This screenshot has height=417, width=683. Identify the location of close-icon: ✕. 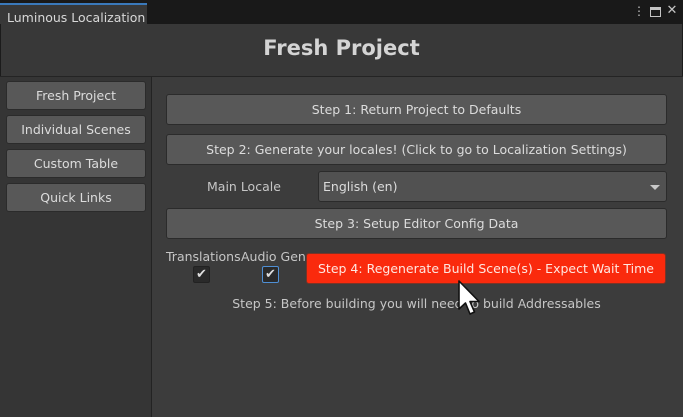
(672, 11).